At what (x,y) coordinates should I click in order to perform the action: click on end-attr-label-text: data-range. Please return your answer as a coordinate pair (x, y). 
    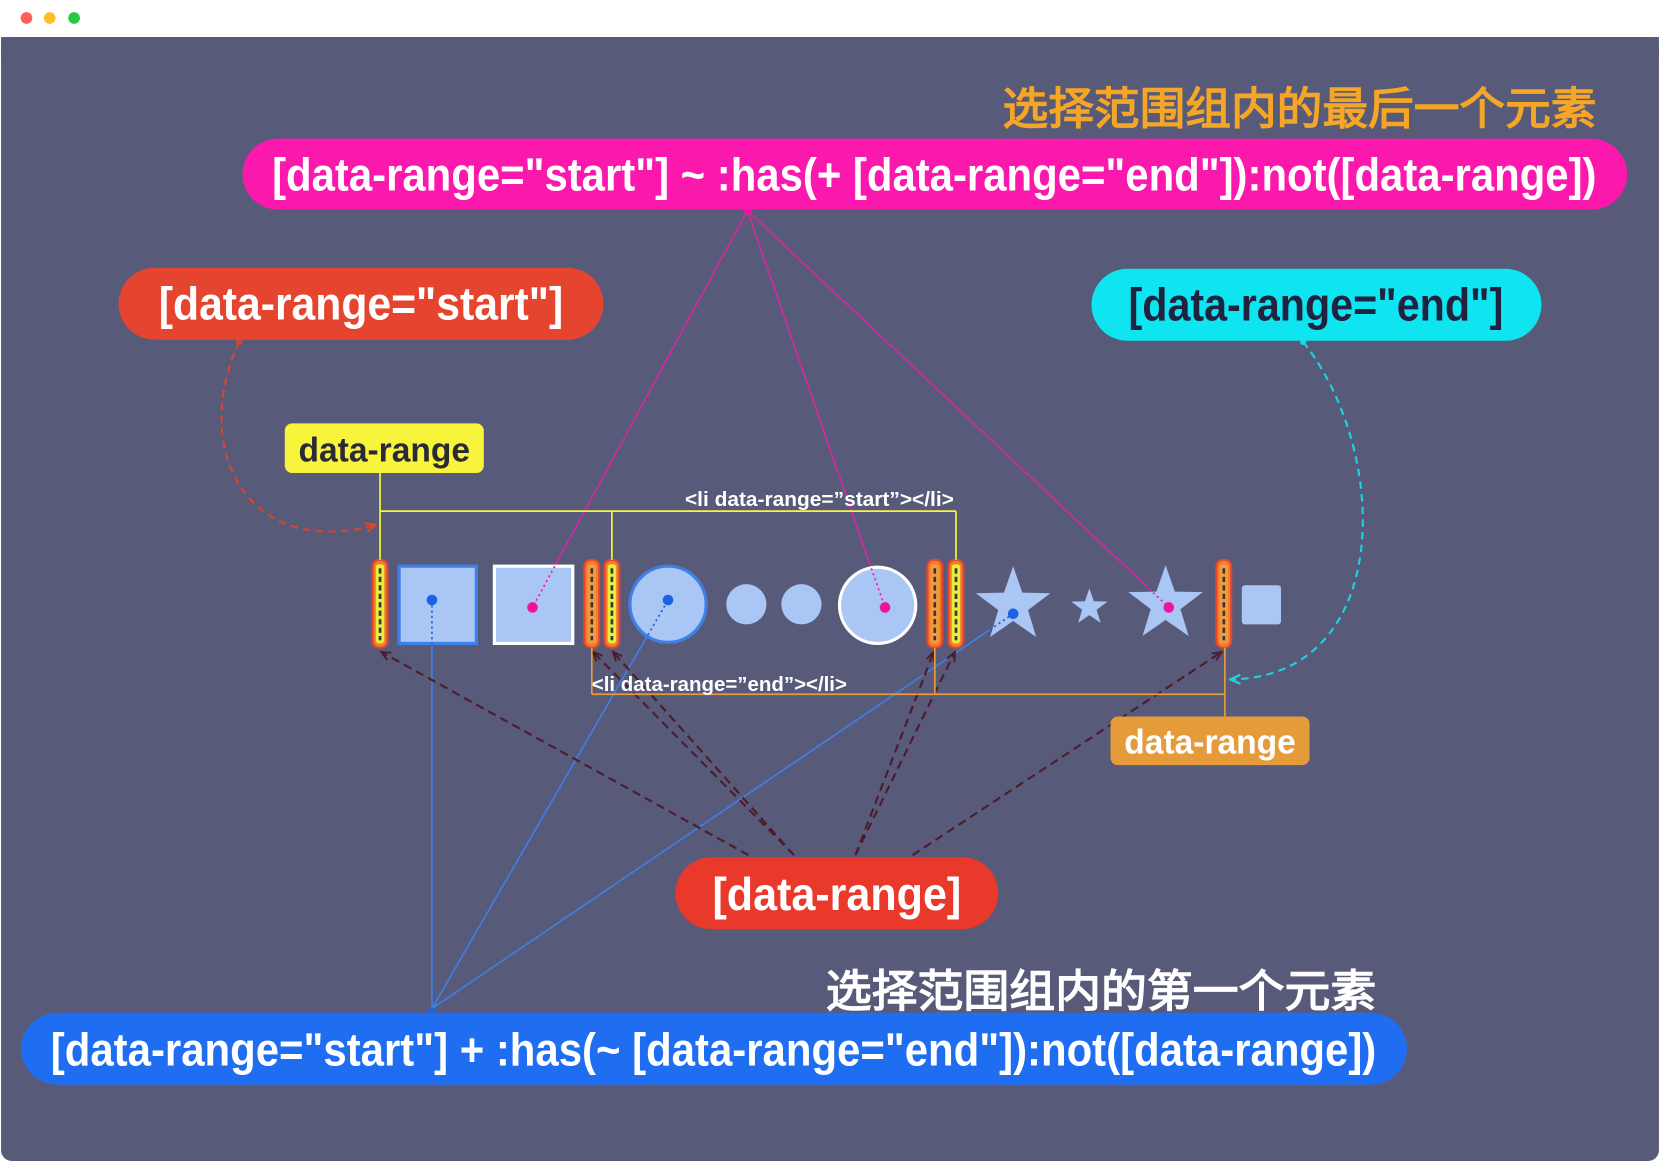
    Looking at the image, I should click on (1210, 743).